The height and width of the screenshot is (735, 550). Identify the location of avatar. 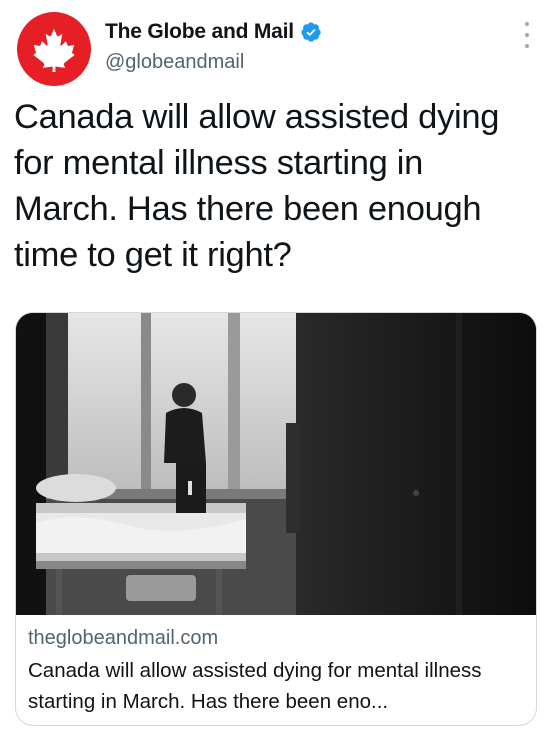
(54, 49).